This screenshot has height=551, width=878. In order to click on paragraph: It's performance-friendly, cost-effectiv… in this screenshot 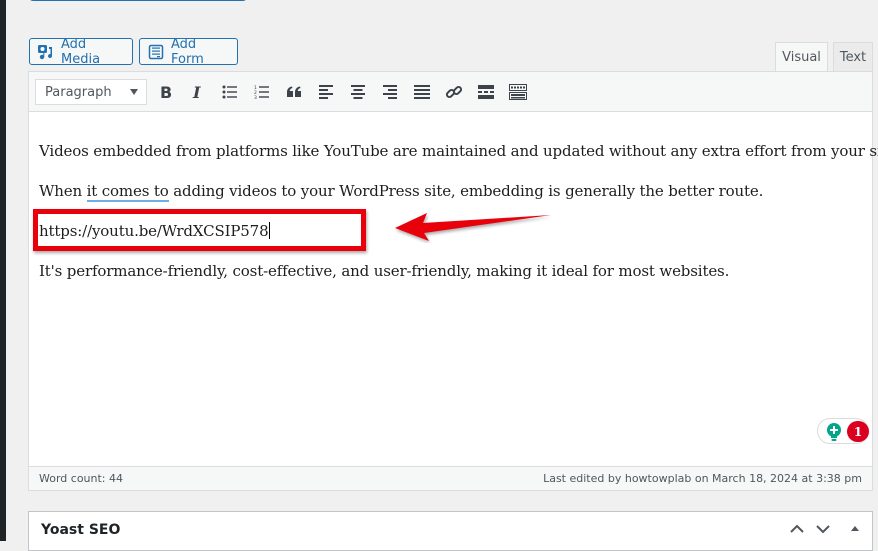, I will do `click(384, 271)`.